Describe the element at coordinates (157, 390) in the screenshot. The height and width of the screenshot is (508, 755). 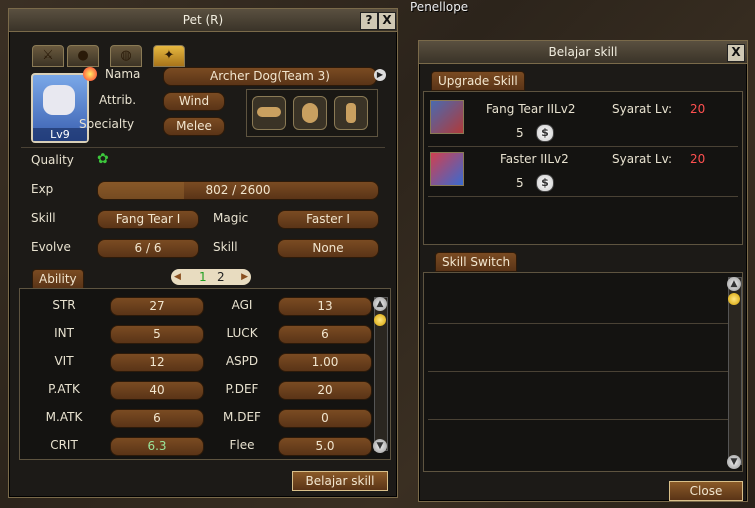
I see `stat-value: 40` at that location.